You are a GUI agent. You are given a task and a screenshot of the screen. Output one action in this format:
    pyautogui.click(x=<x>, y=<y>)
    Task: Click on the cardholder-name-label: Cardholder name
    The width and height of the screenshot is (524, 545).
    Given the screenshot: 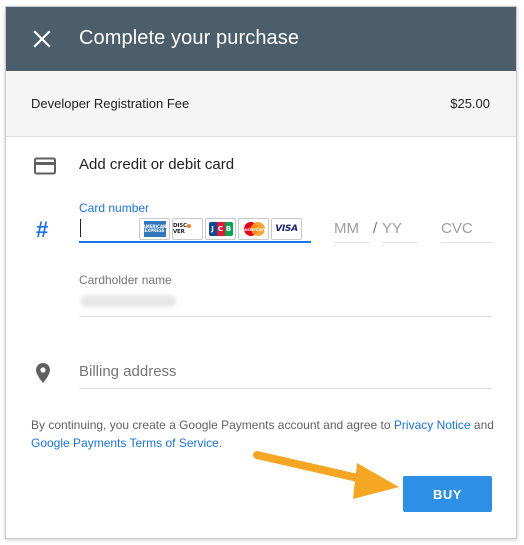 What is the action you would take?
    pyautogui.click(x=125, y=280)
    